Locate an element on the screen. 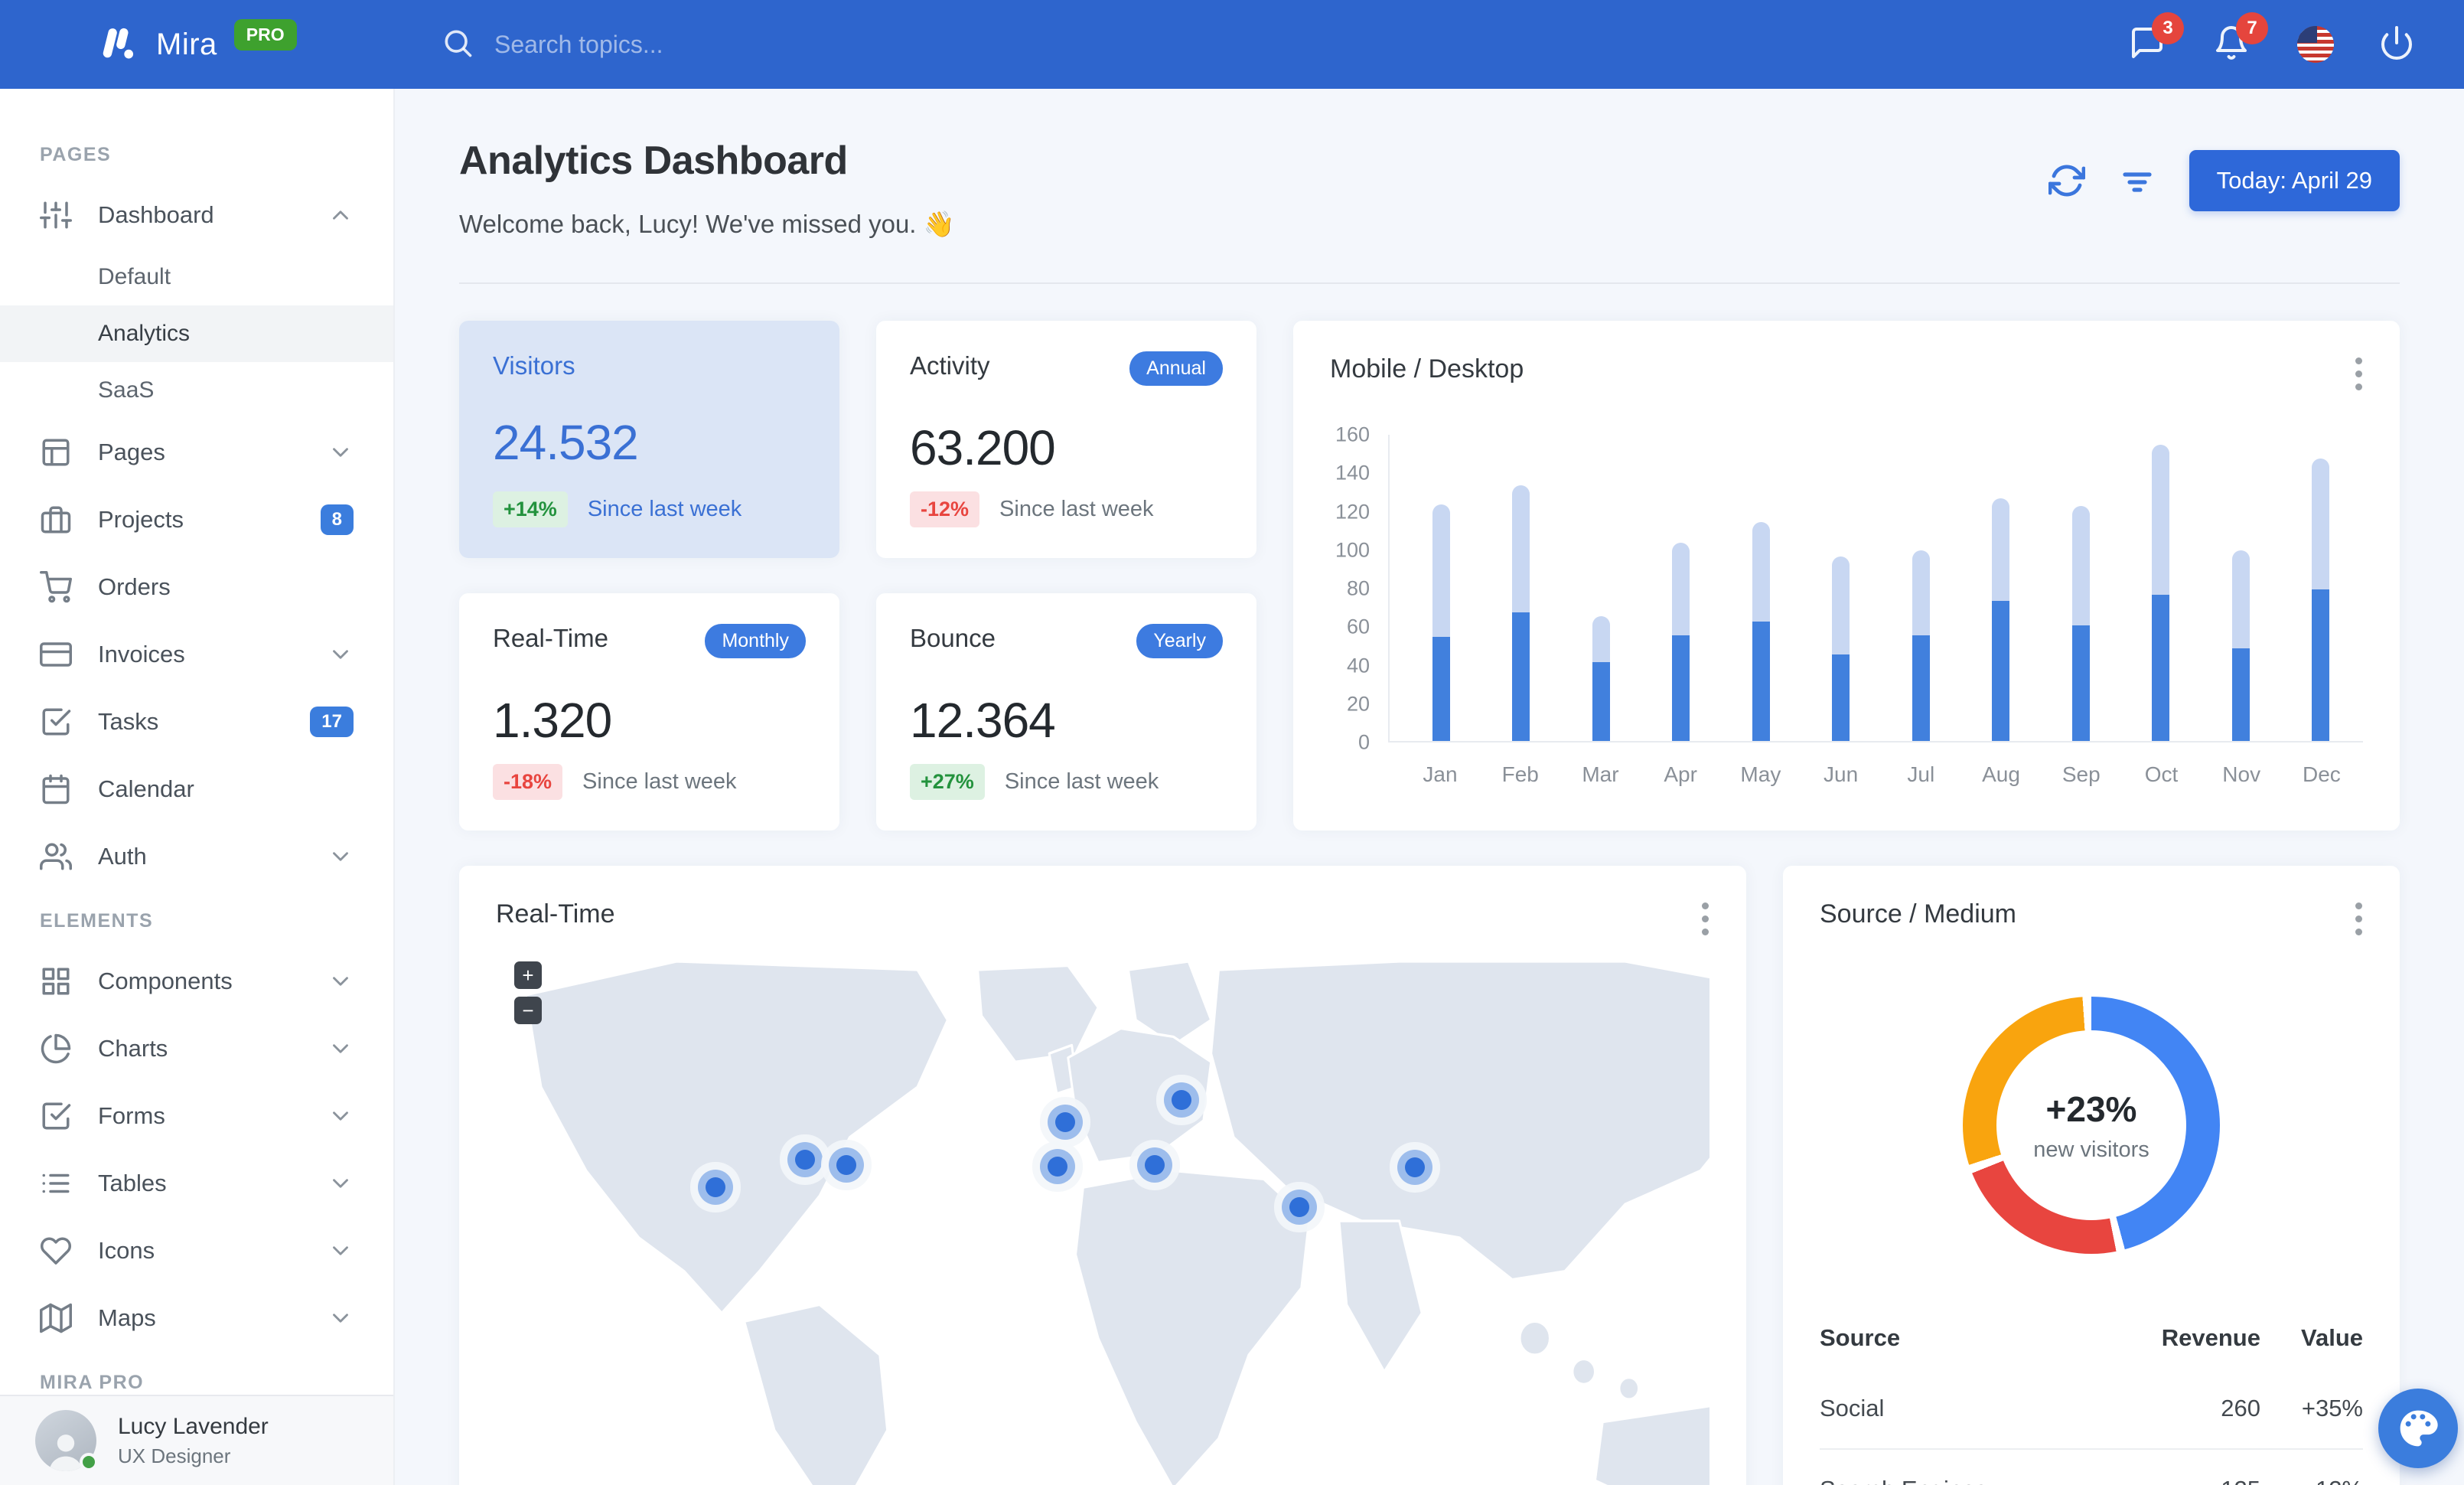 The width and height of the screenshot is (2464, 1485). map-marker-chicago is located at coordinates (805, 1160).